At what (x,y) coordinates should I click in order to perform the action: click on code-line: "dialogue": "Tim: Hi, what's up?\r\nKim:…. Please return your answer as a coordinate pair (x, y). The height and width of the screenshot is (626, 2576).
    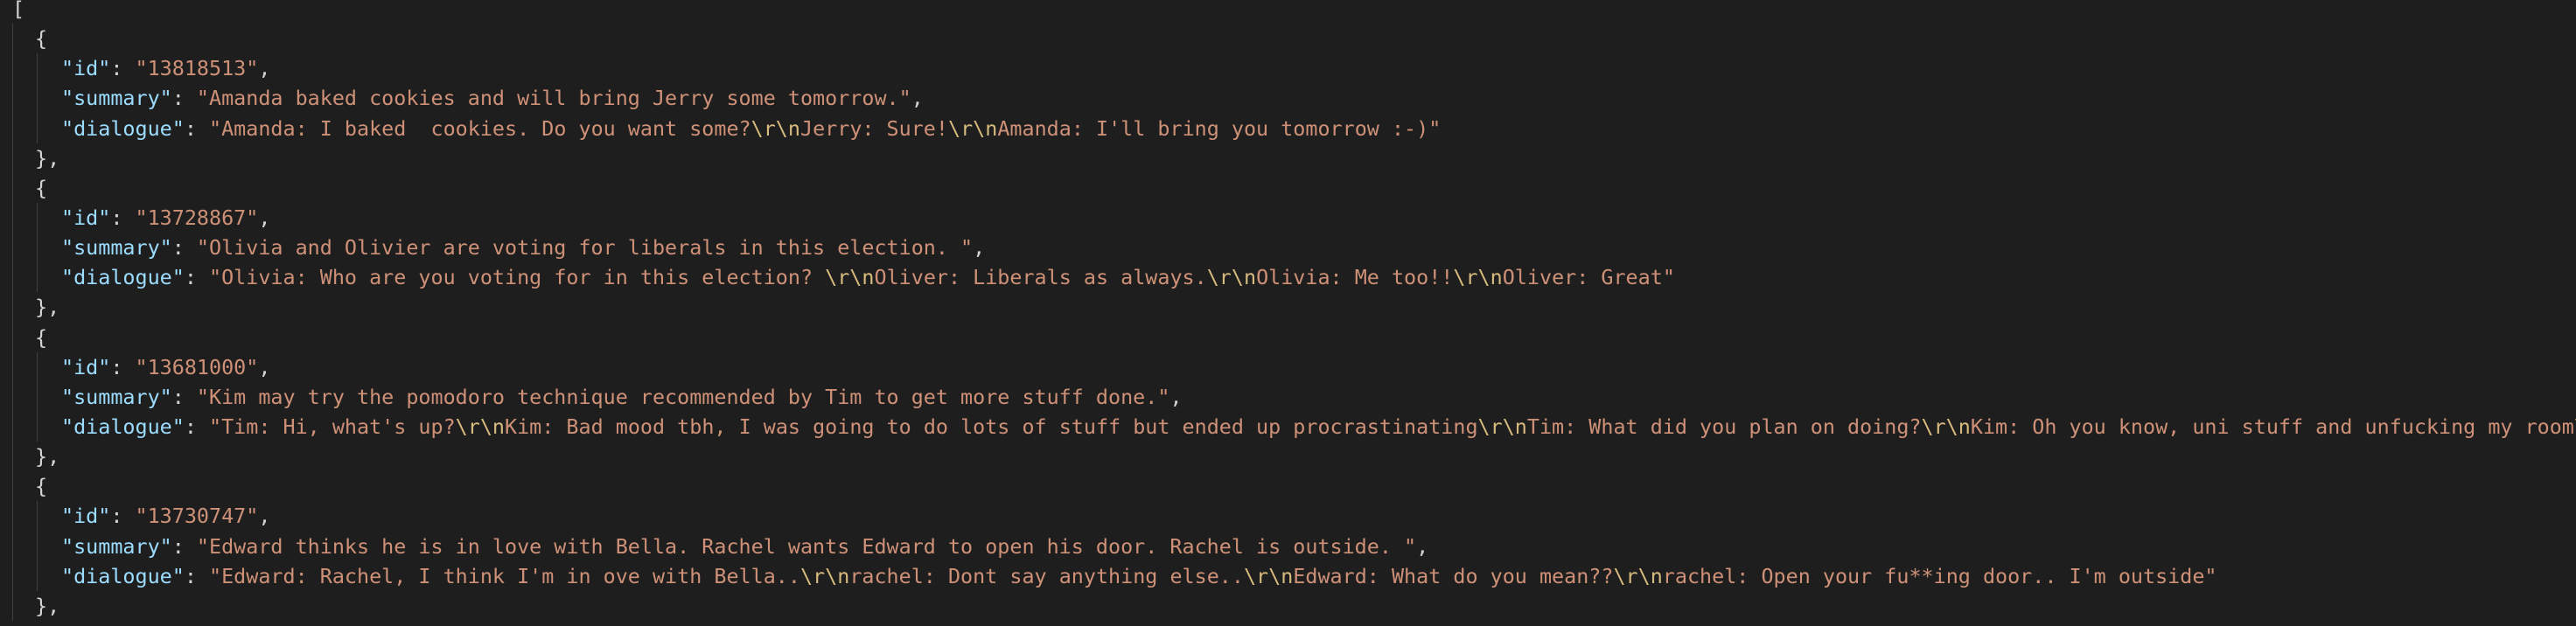
    Looking at the image, I should click on (1288, 426).